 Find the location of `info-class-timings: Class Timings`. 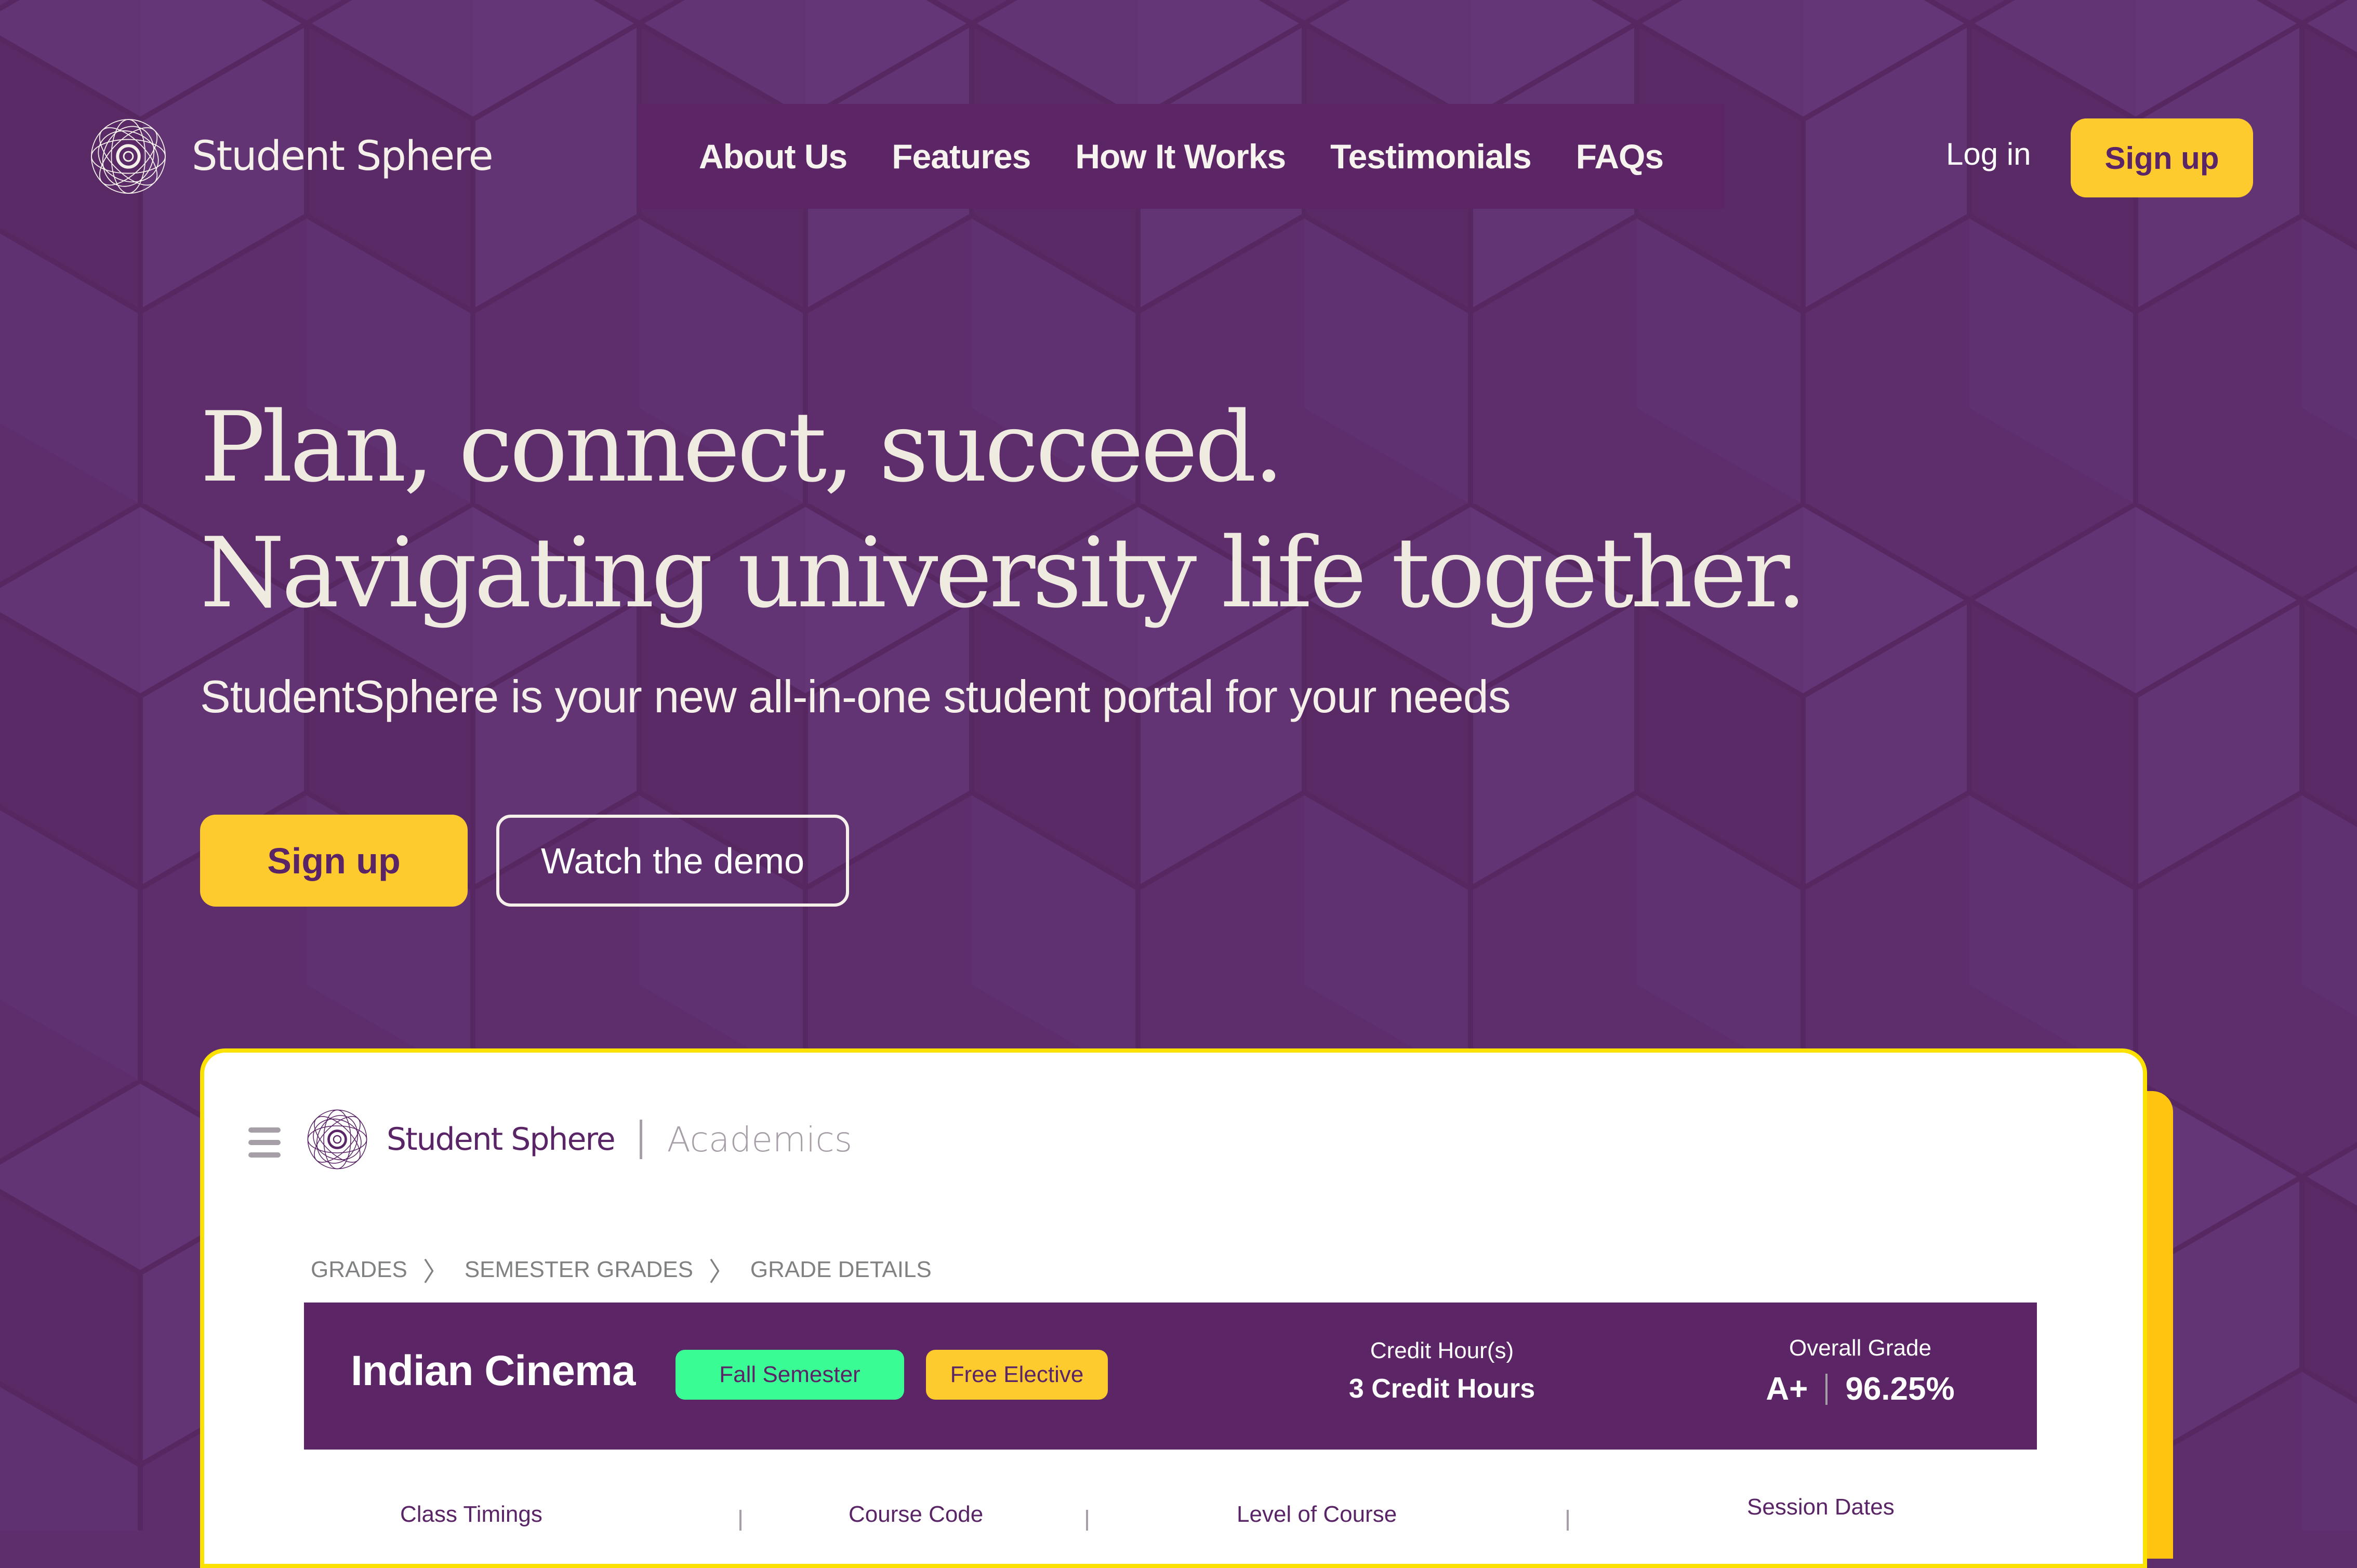

info-class-timings: Class Timings is located at coordinates (471, 1514).